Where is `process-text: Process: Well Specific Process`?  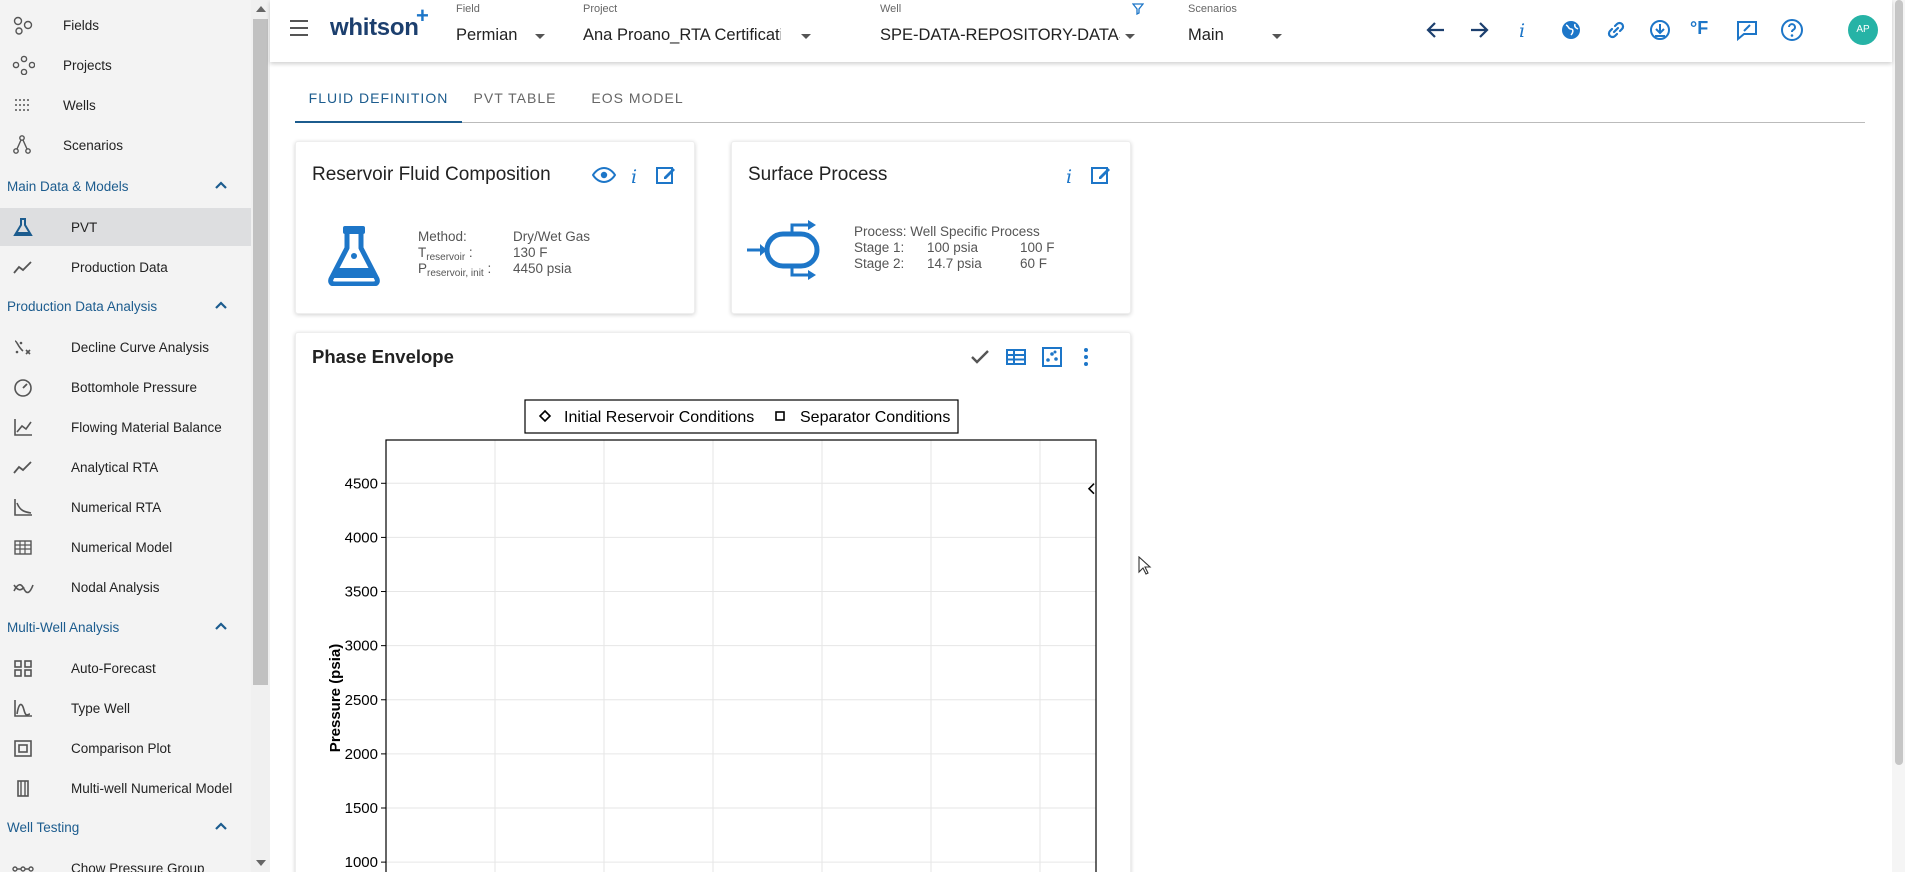 process-text: Process: Well Specific Process is located at coordinates (947, 231).